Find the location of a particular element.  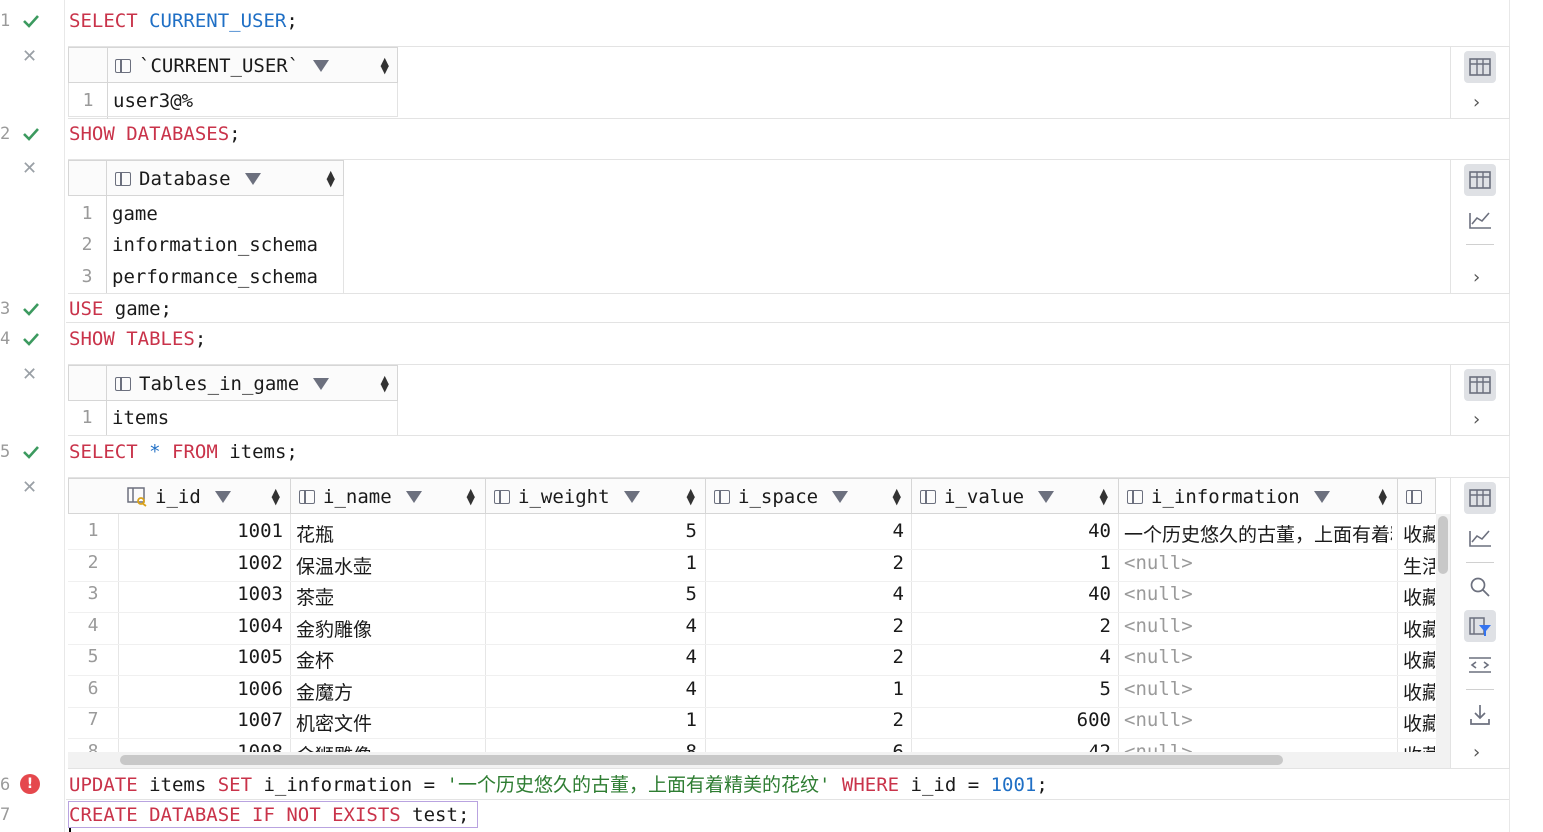

cell-i_name: 保温水壶 is located at coordinates (388, 565).